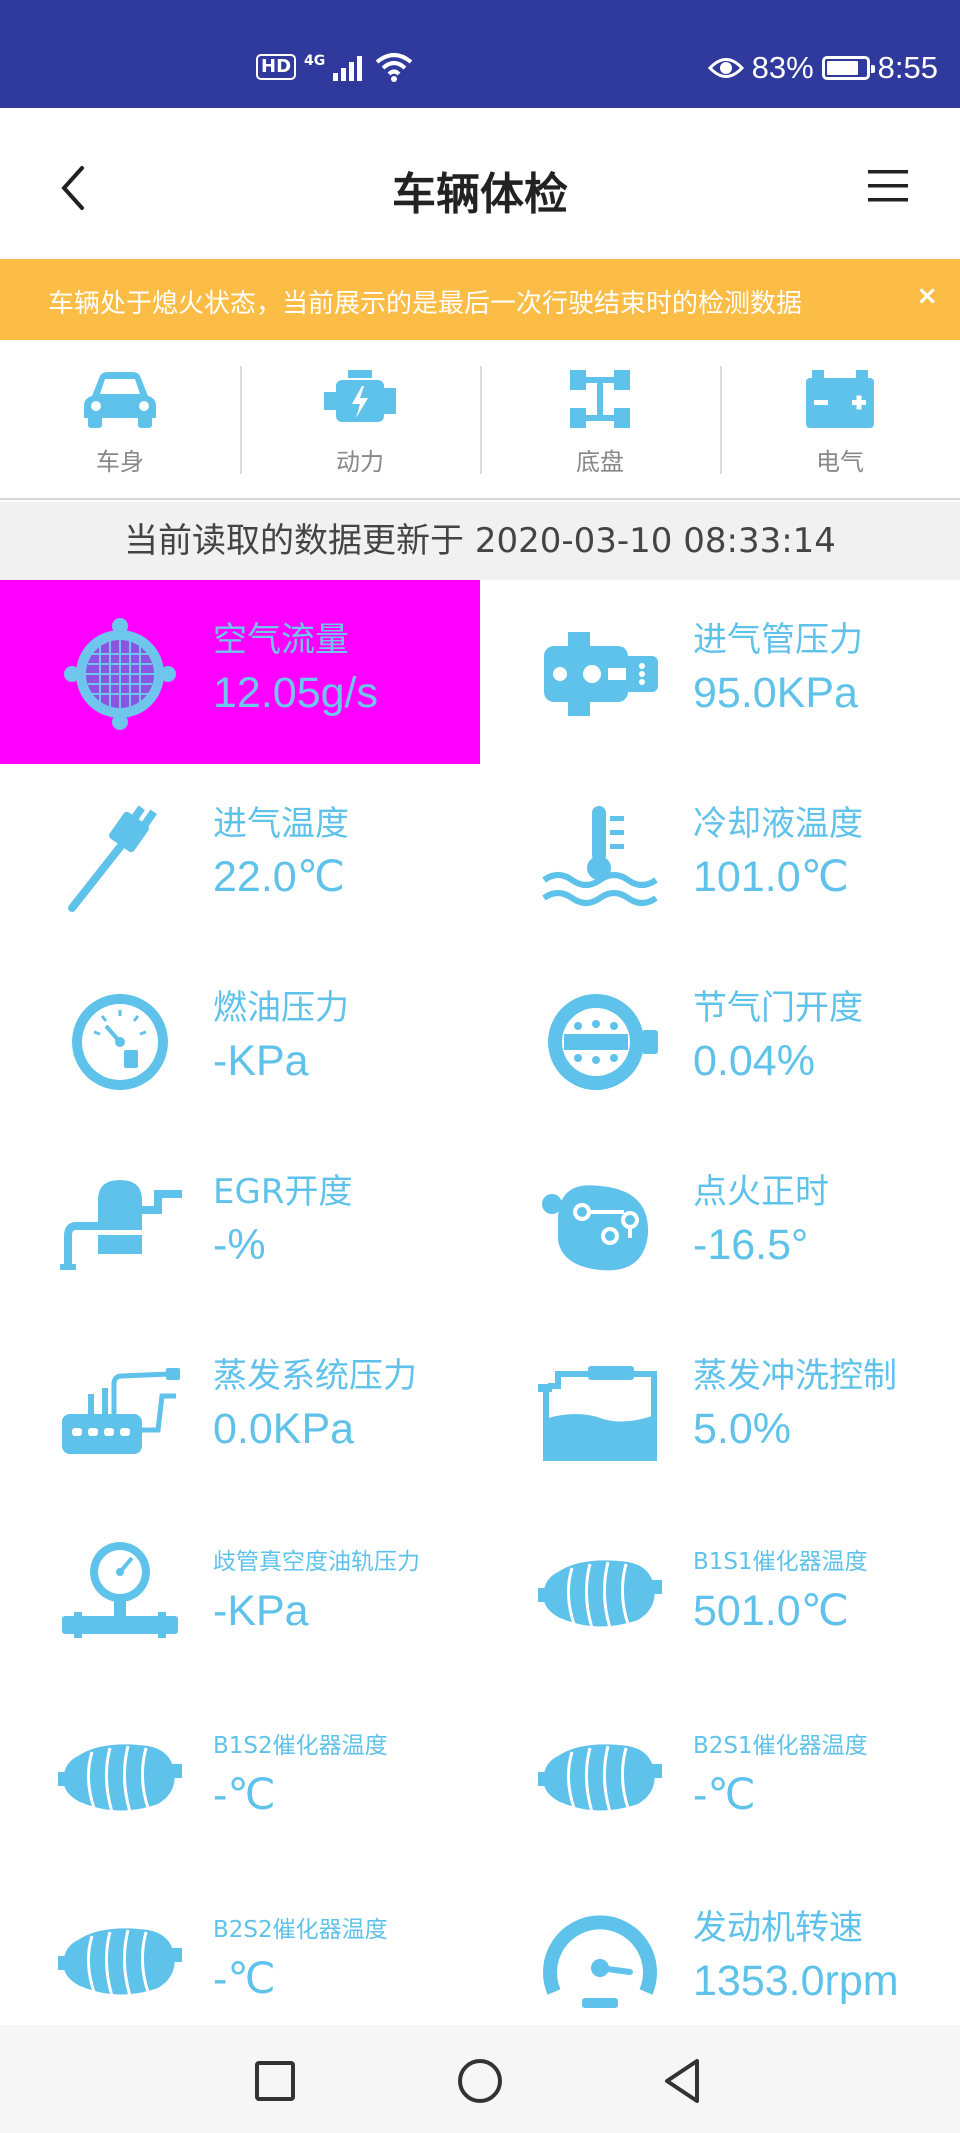  I want to click on reading-label: 蒸发系统压力, so click(315, 1376).